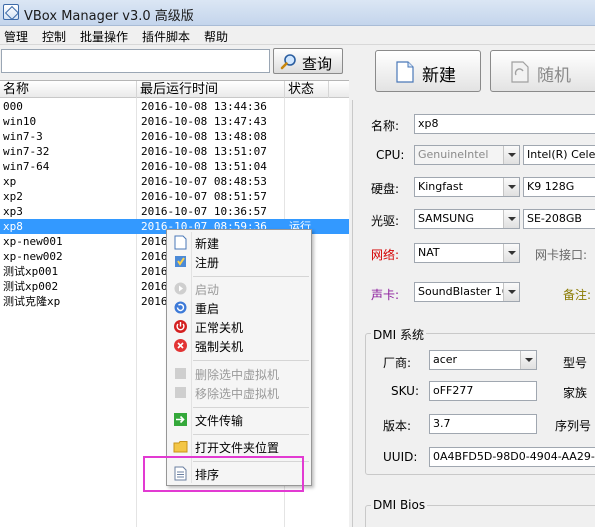  Describe the element at coordinates (104, 36) in the screenshot. I see `menu-batch: 批量操作` at that location.